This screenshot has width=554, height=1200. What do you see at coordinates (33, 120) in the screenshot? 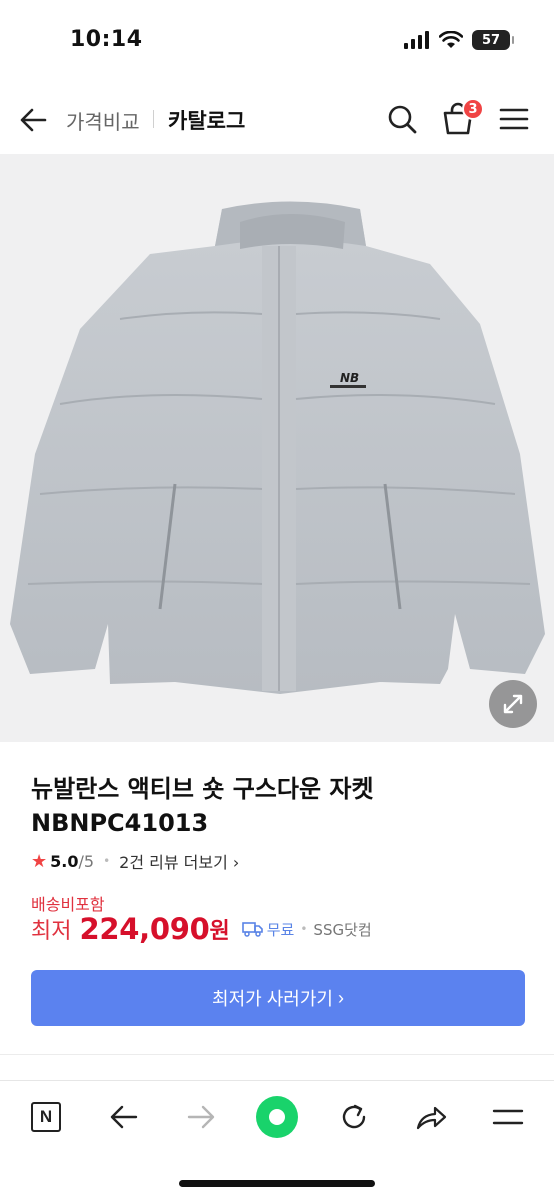
I see `back-arrow-icon` at bounding box center [33, 120].